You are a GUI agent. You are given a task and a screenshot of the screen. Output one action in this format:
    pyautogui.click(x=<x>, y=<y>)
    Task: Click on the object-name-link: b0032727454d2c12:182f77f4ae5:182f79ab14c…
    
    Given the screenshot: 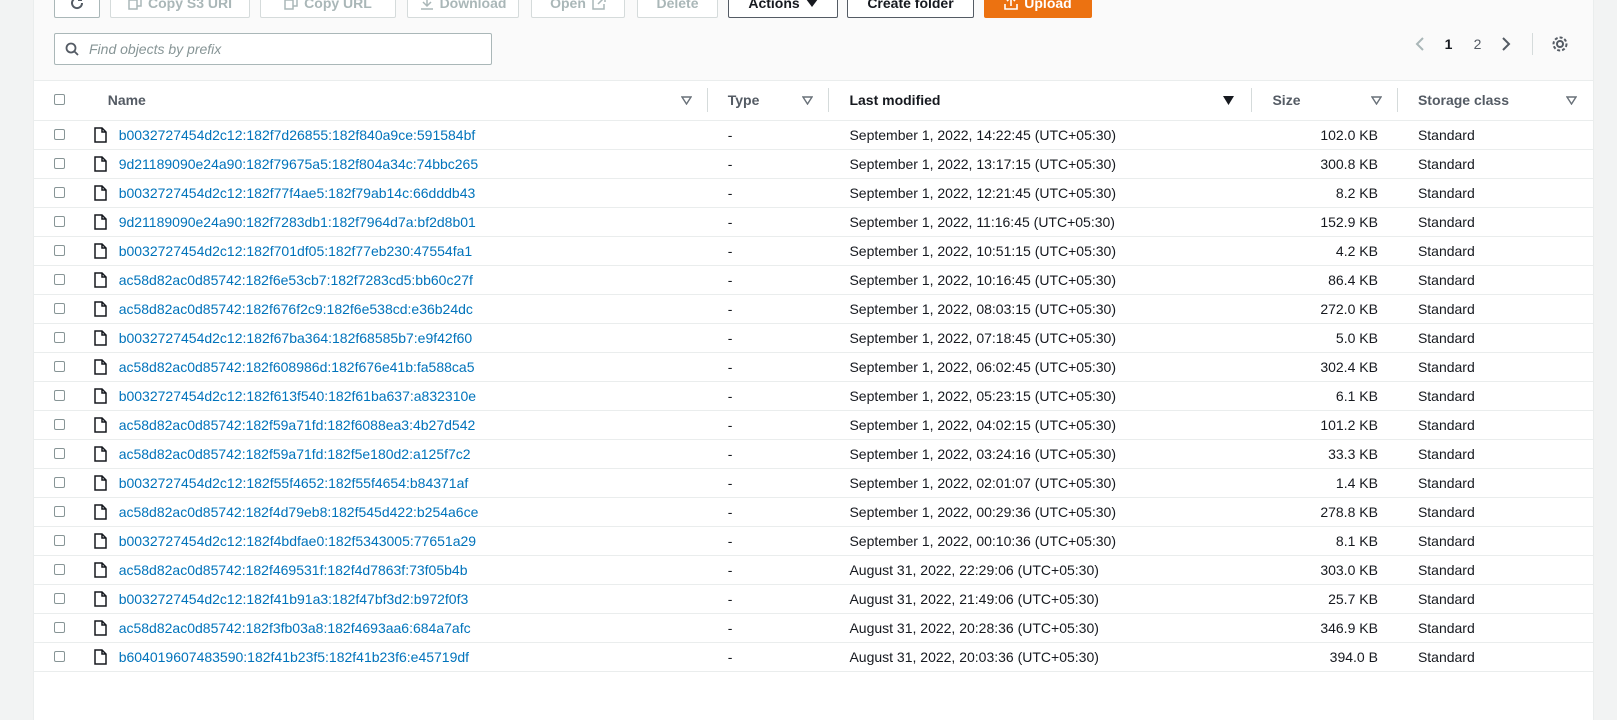 What is the action you would take?
    pyautogui.click(x=297, y=193)
    